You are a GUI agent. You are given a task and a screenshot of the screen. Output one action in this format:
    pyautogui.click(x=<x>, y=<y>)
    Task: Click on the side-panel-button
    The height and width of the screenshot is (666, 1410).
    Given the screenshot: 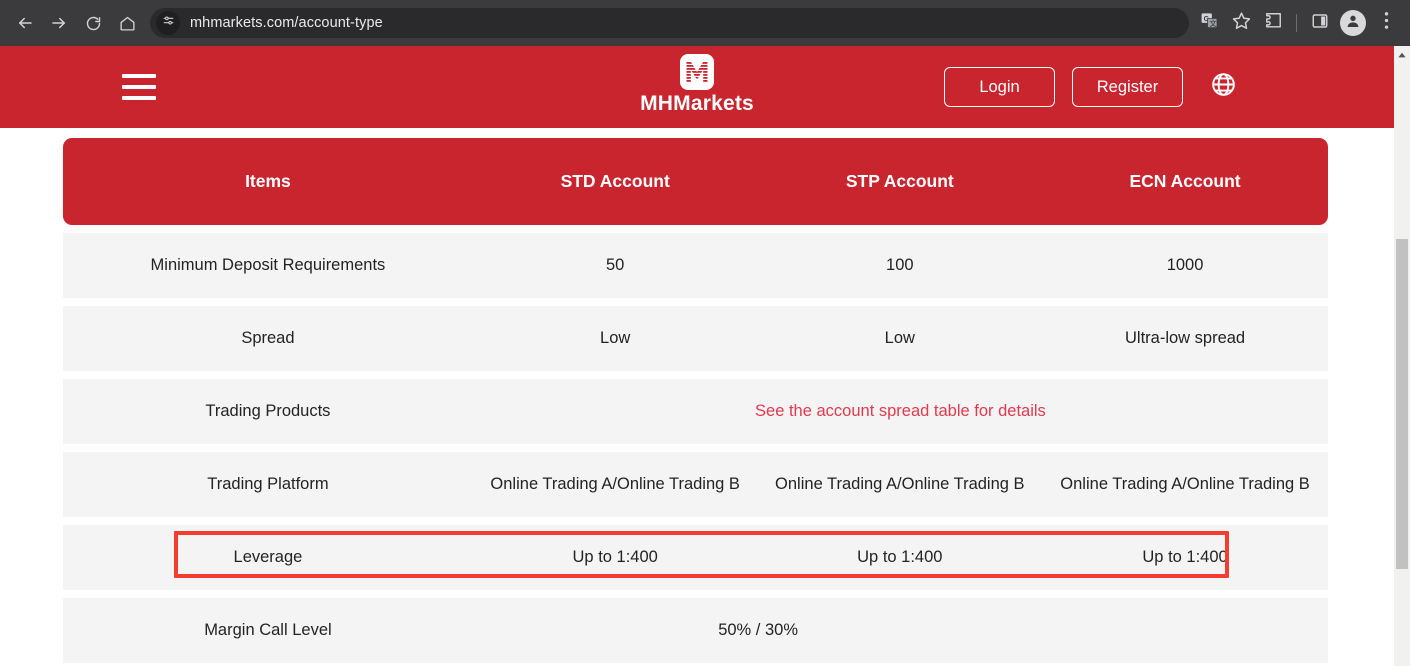 What is the action you would take?
    pyautogui.click(x=1320, y=23)
    